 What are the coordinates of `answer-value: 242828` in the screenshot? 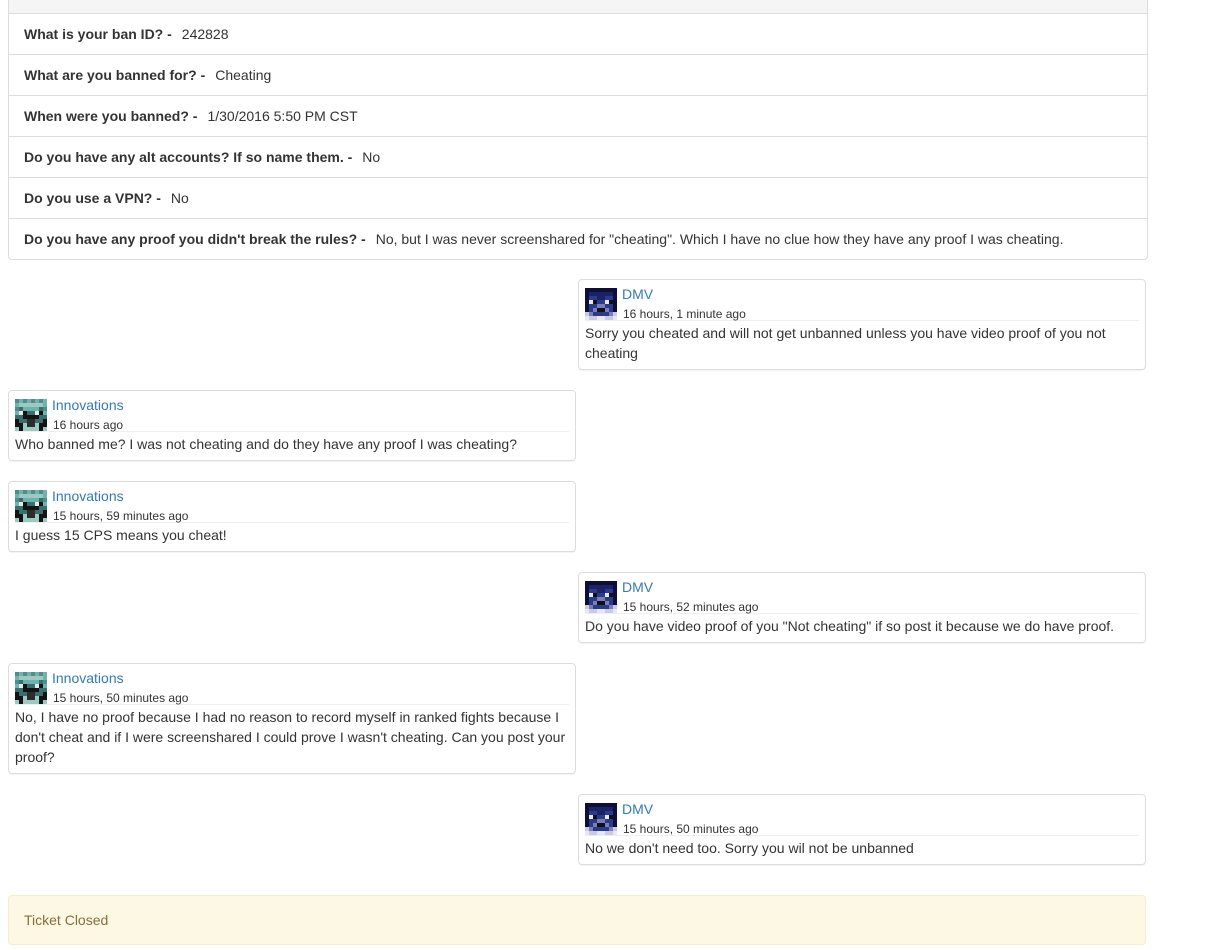 It's located at (205, 34).